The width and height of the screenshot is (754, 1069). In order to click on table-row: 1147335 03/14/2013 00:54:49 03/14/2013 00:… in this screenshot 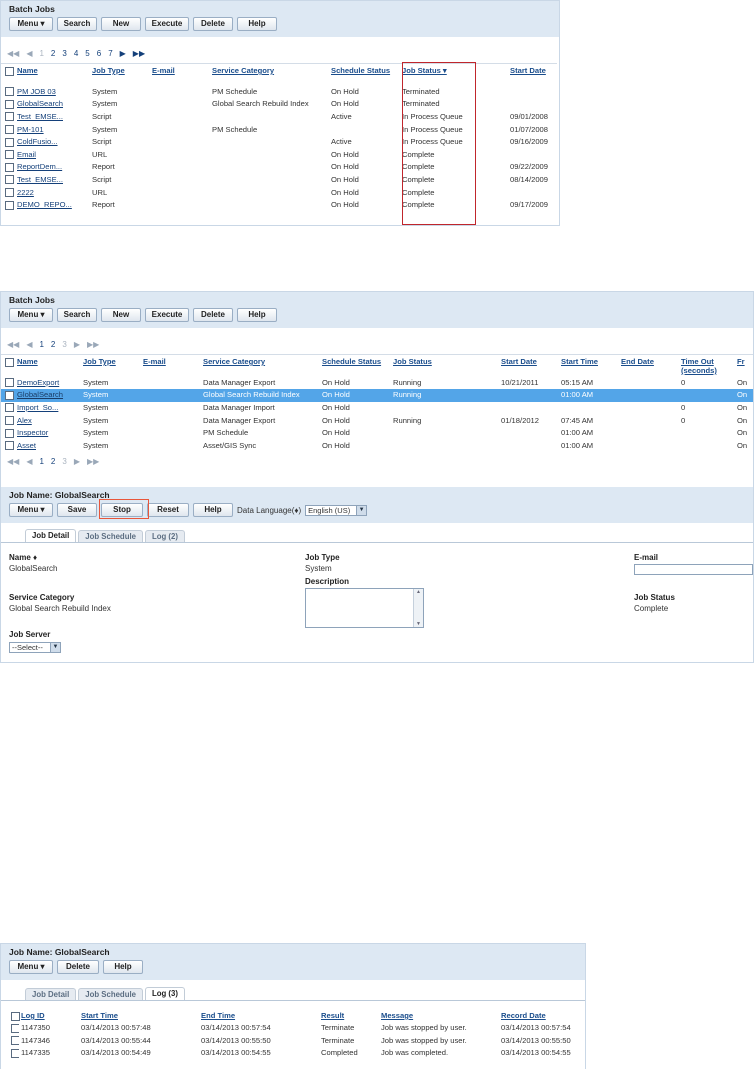, I will do `click(293, 1053)`.